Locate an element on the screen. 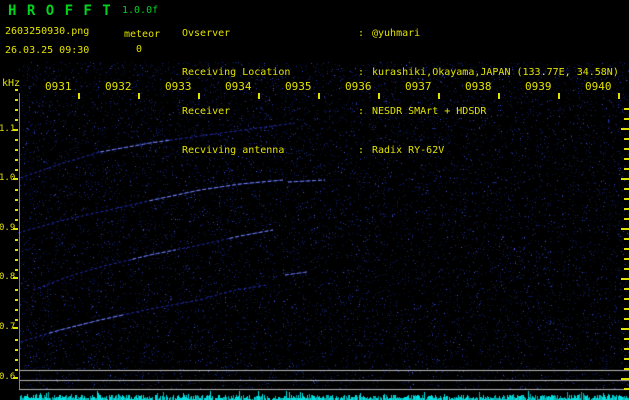 The image size is (629, 400). location-label: Receiving Location is located at coordinates (236, 72).